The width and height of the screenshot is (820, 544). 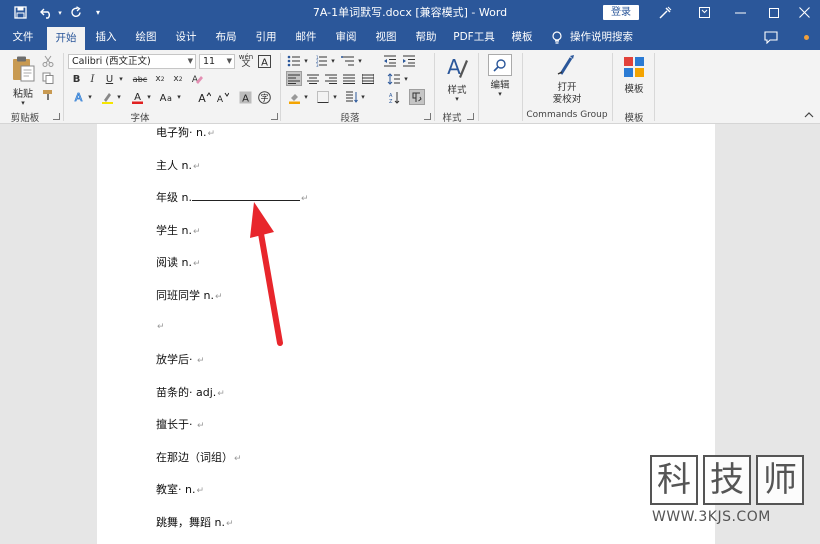 I want to click on styles-launcher-icon, so click(x=470, y=116).